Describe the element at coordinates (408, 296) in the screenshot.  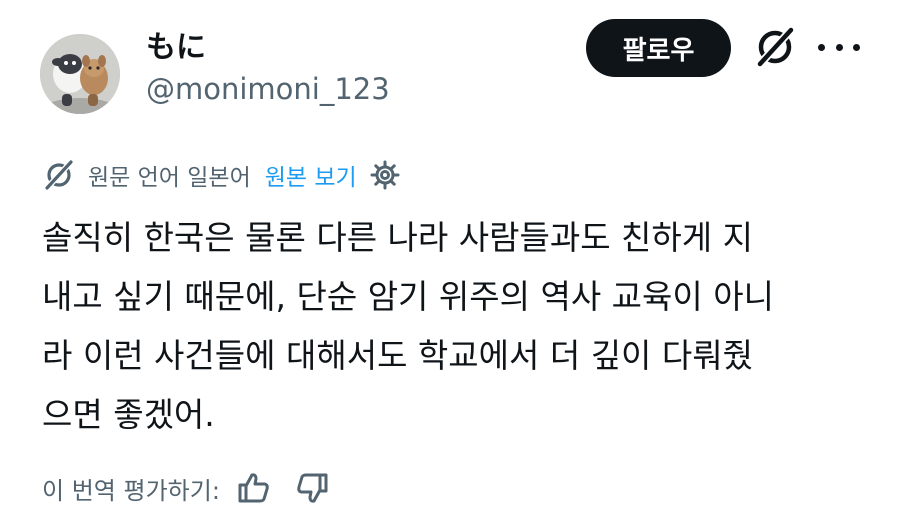
I see `post-text-line: 내고 싶기 때문에, 단순 암기 위주의 역사 교육이 아니` at that location.